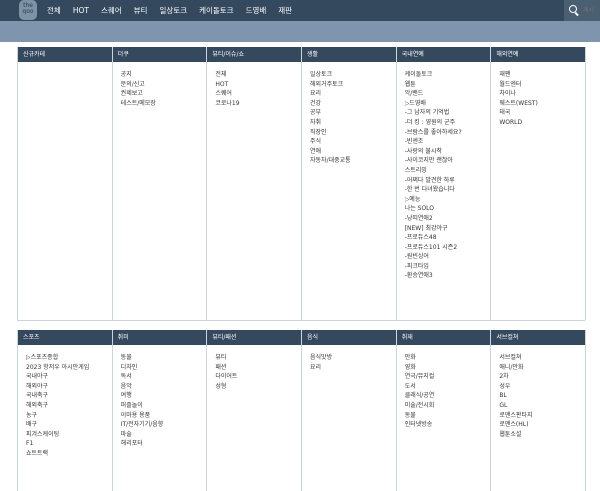 This screenshot has width=600, height=491. Describe the element at coordinates (443, 54) in the screenshot. I see `column-heading: 국내연예` at that location.